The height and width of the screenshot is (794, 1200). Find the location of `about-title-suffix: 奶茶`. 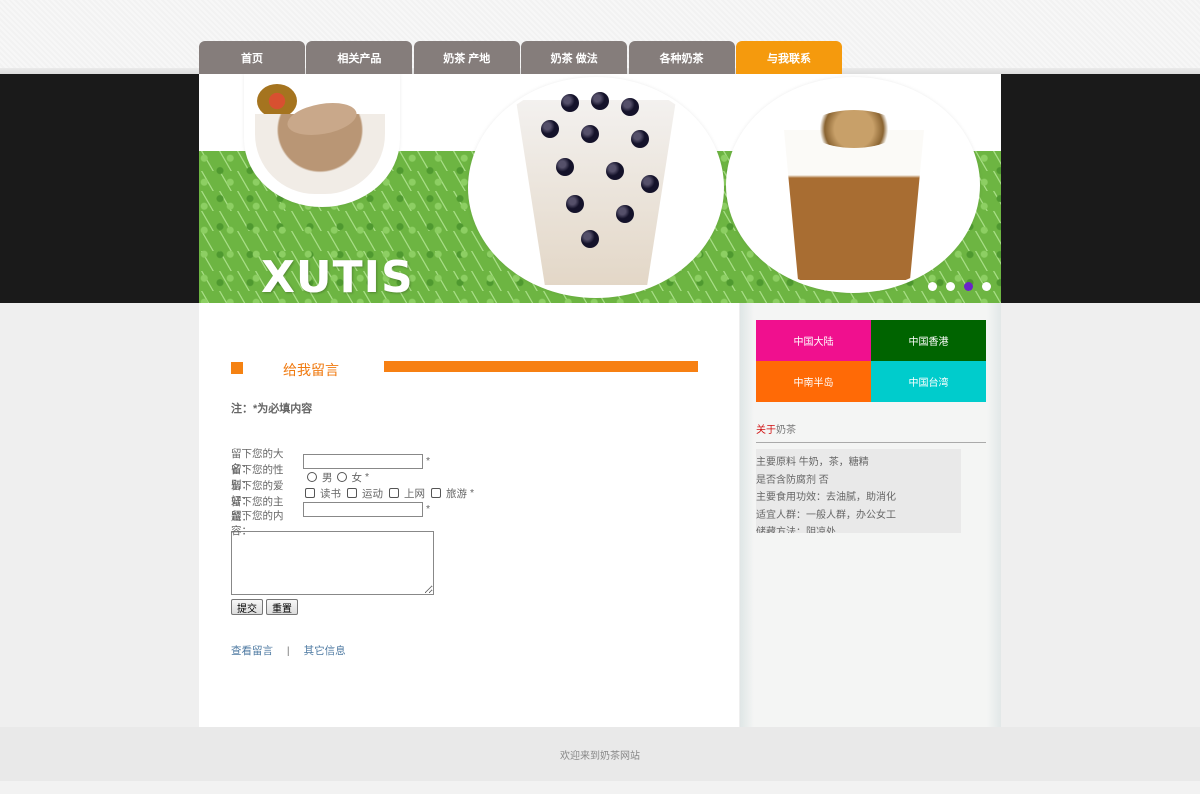

about-title-suffix: 奶茶 is located at coordinates (786, 430).